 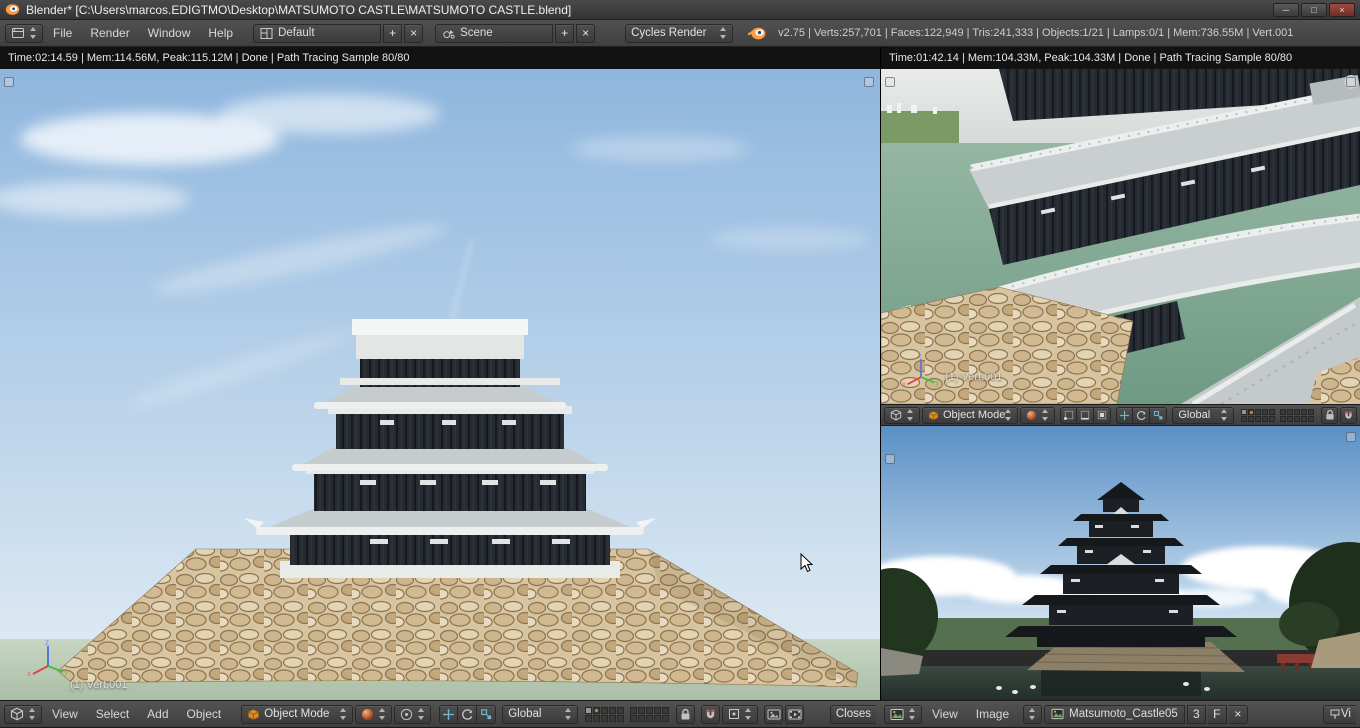 What do you see at coordinates (1238, 714) in the screenshot?
I see `unlink-image-button: ×` at bounding box center [1238, 714].